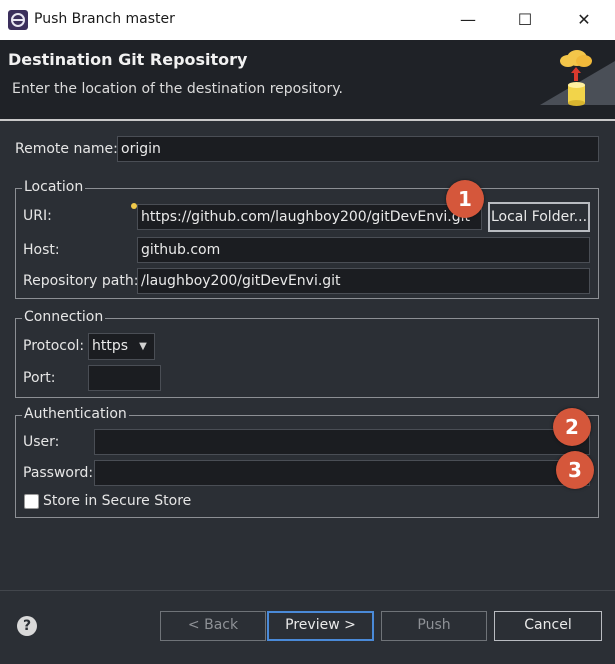 The height and width of the screenshot is (664, 615). I want to click on minimize-icon: —, so click(468, 20).